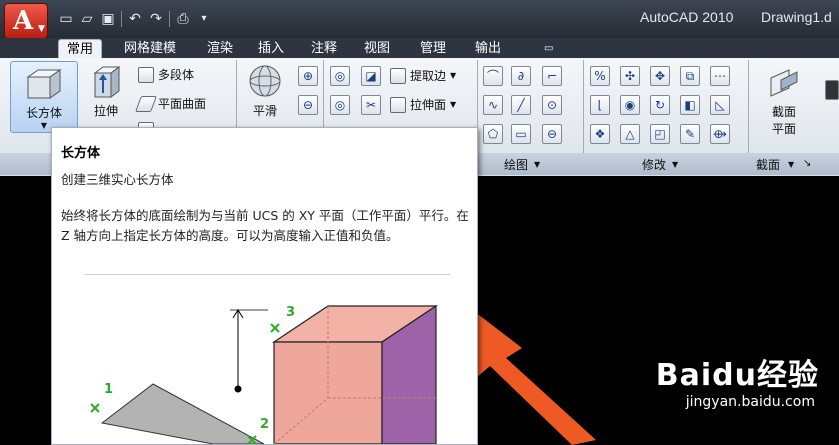 The width and height of the screenshot is (839, 445). Describe the element at coordinates (340, 76) in the screenshot. I see `union-icon: ◎` at that location.